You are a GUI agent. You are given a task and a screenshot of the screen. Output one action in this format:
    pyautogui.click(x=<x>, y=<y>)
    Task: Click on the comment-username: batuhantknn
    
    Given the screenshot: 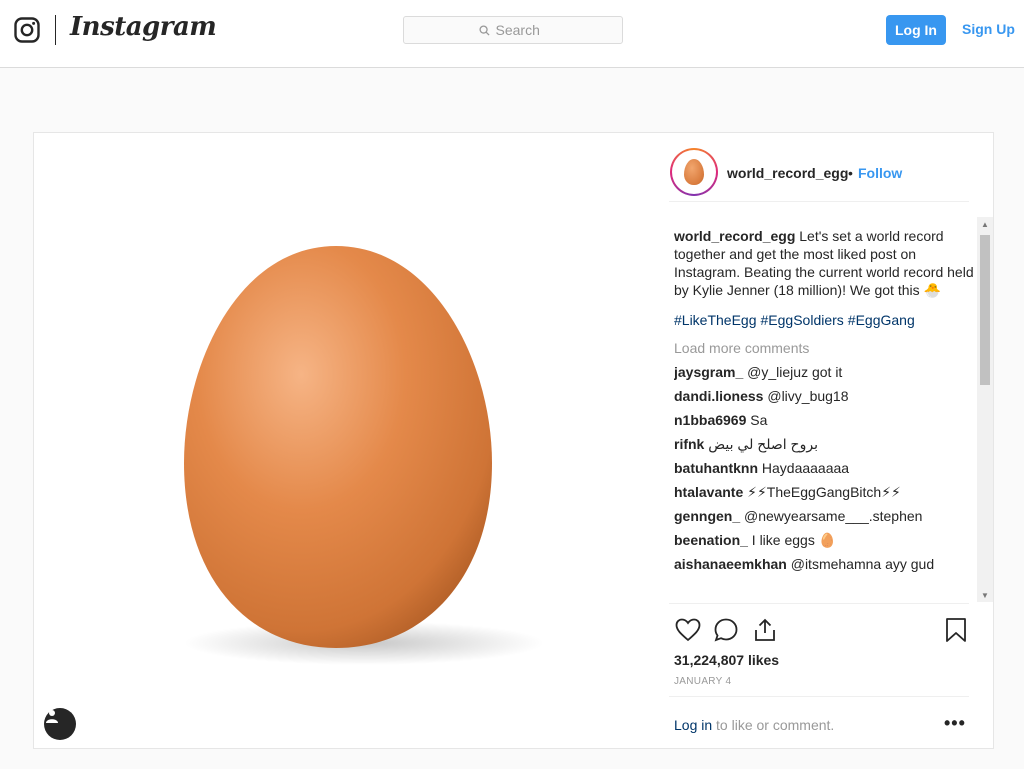 What is the action you would take?
    pyautogui.click(x=716, y=468)
    